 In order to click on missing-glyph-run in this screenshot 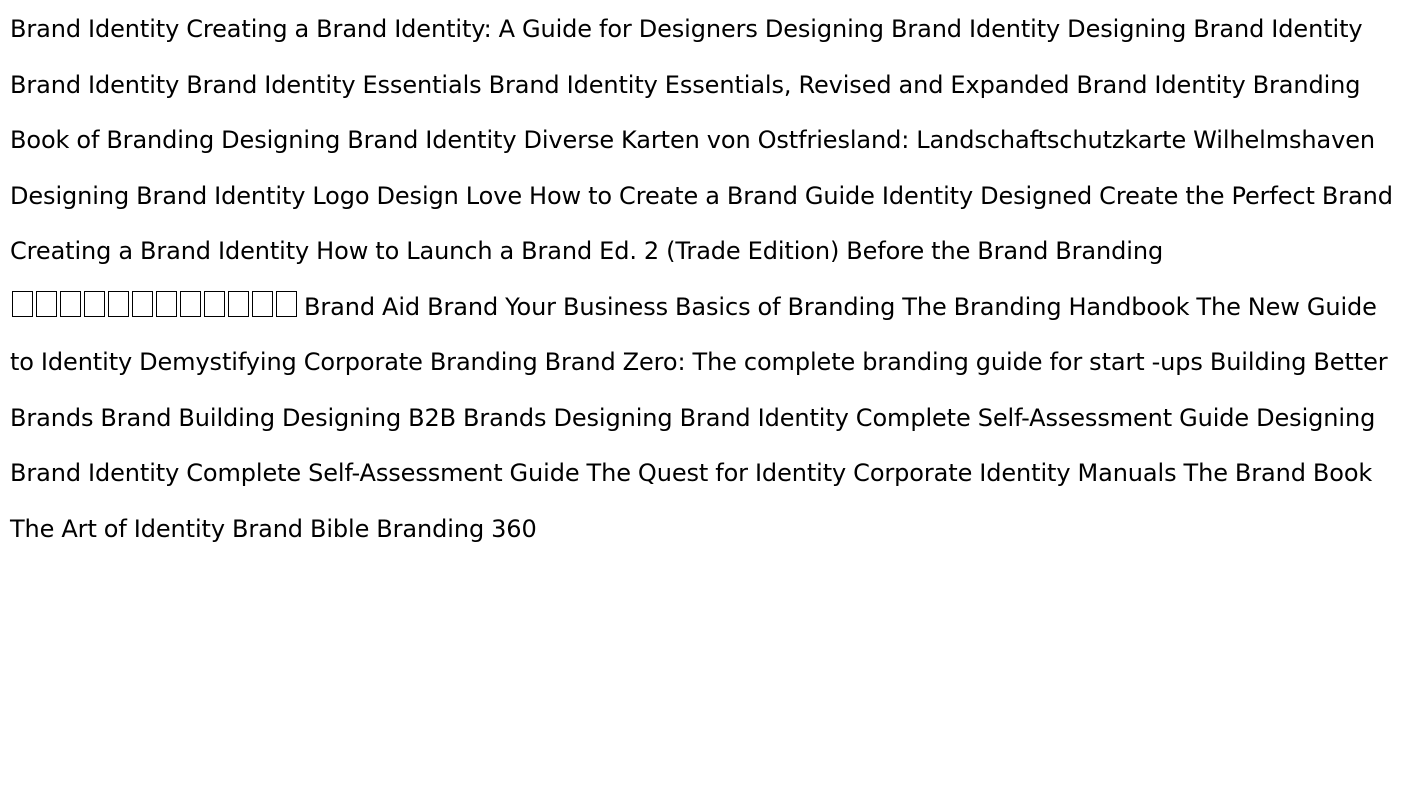, I will do `click(154, 308)`.